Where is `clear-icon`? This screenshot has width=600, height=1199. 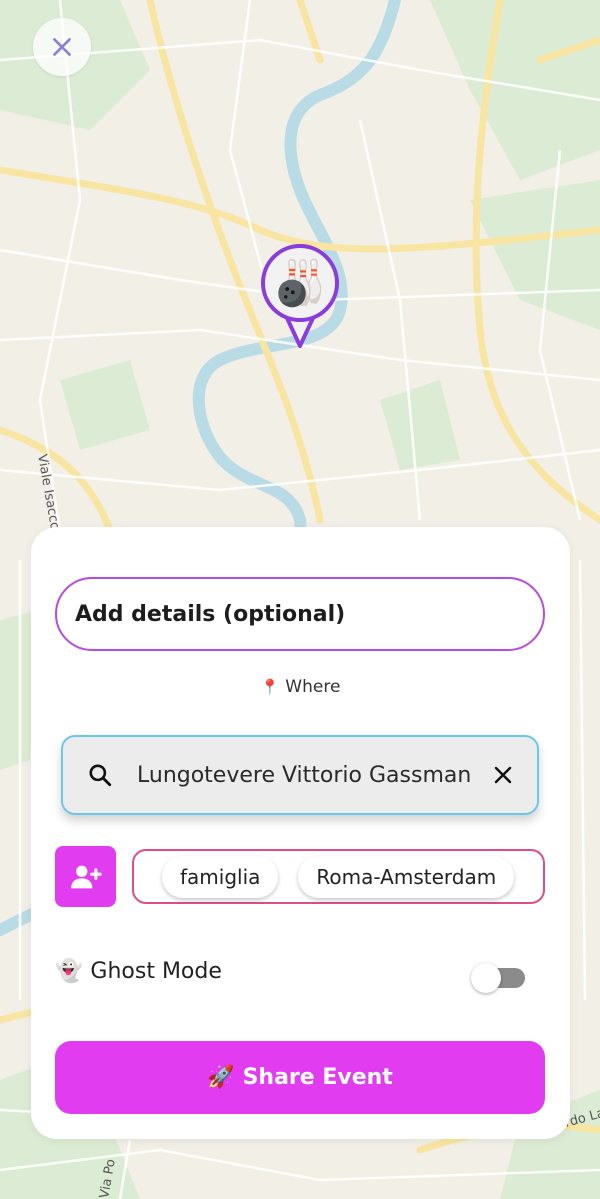 clear-icon is located at coordinates (503, 775).